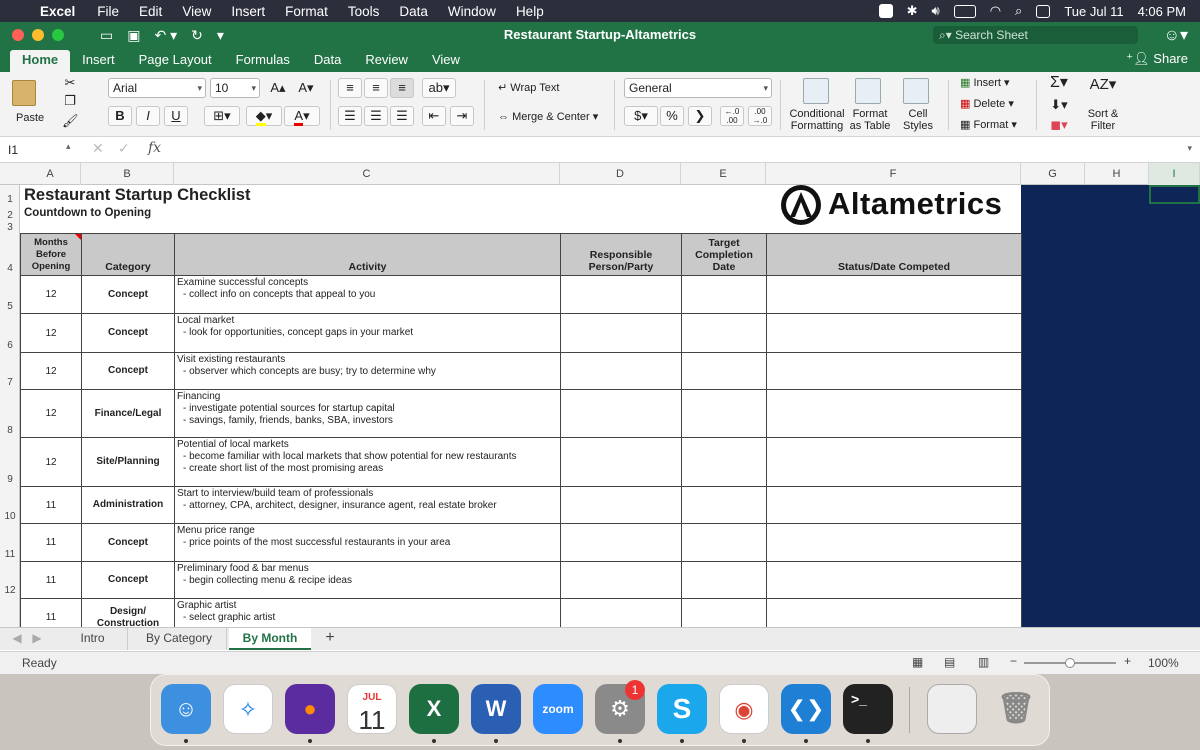  Describe the element at coordinates (330, 639) in the screenshot. I see `add-sheet-button: +` at that location.